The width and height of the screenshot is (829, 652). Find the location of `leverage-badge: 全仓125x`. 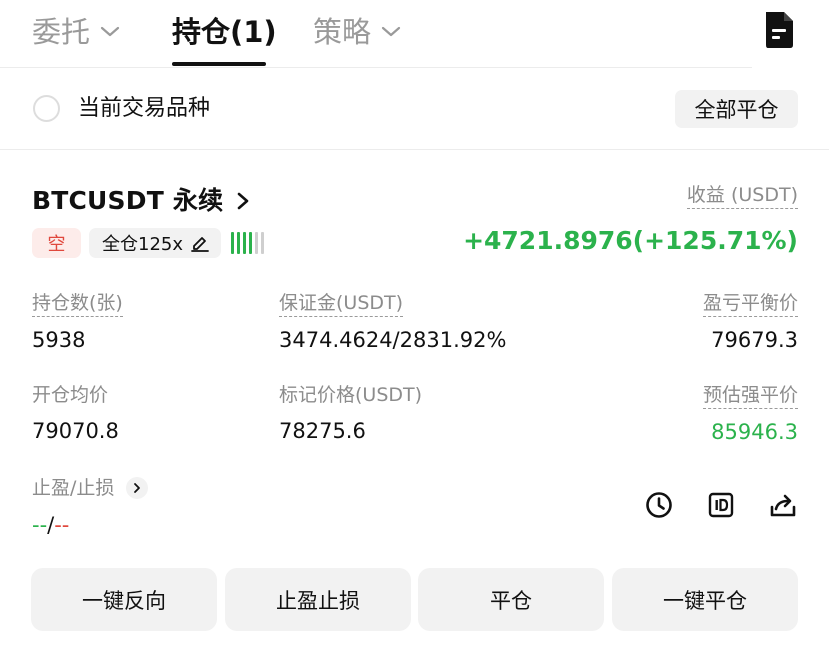

leverage-badge: 全仓125x is located at coordinates (155, 243).